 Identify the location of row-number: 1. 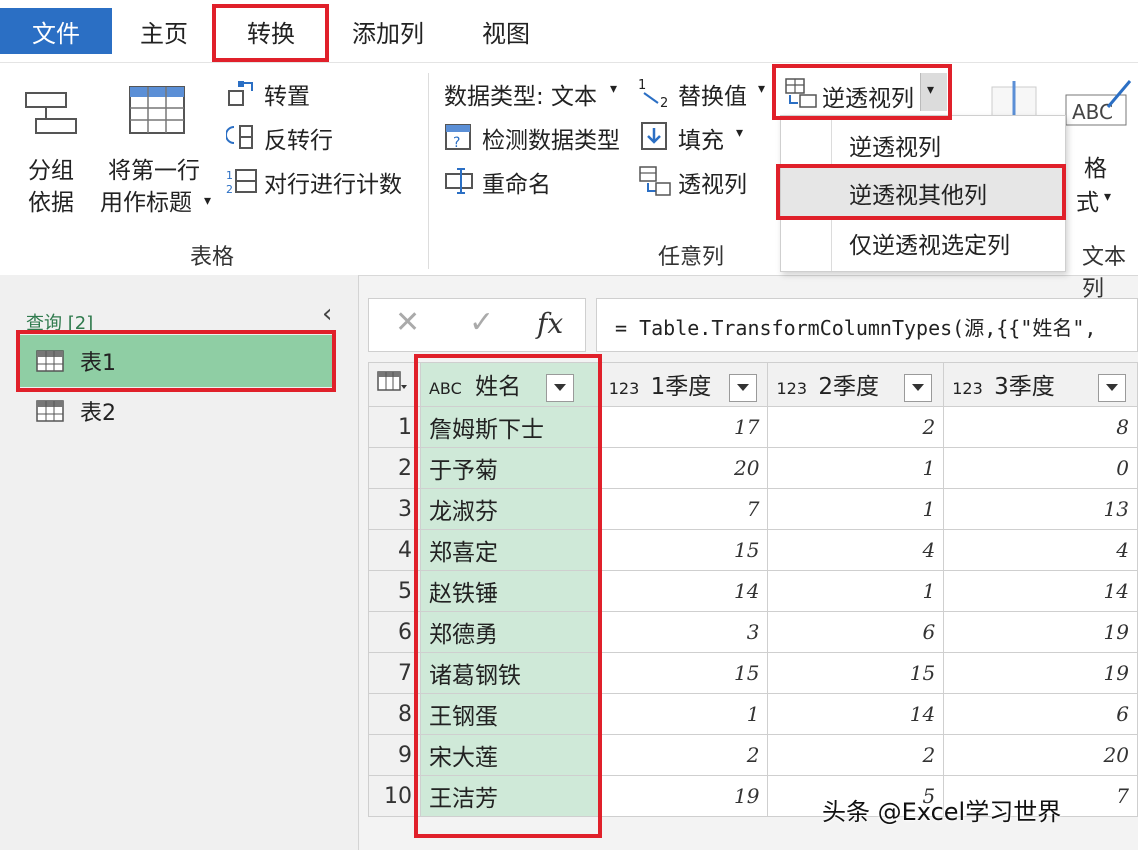
(394, 427).